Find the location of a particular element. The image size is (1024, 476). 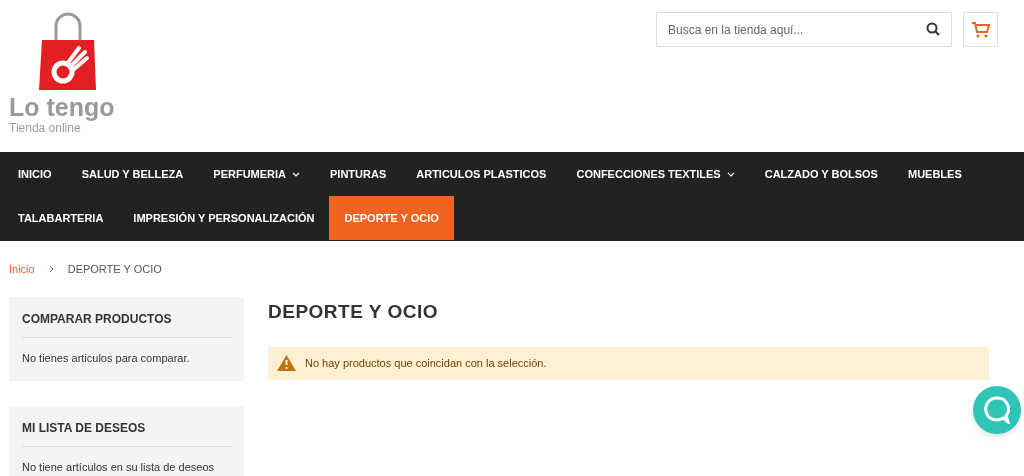

nav-item: CALZADO Y BOLSOS is located at coordinates (821, 174).